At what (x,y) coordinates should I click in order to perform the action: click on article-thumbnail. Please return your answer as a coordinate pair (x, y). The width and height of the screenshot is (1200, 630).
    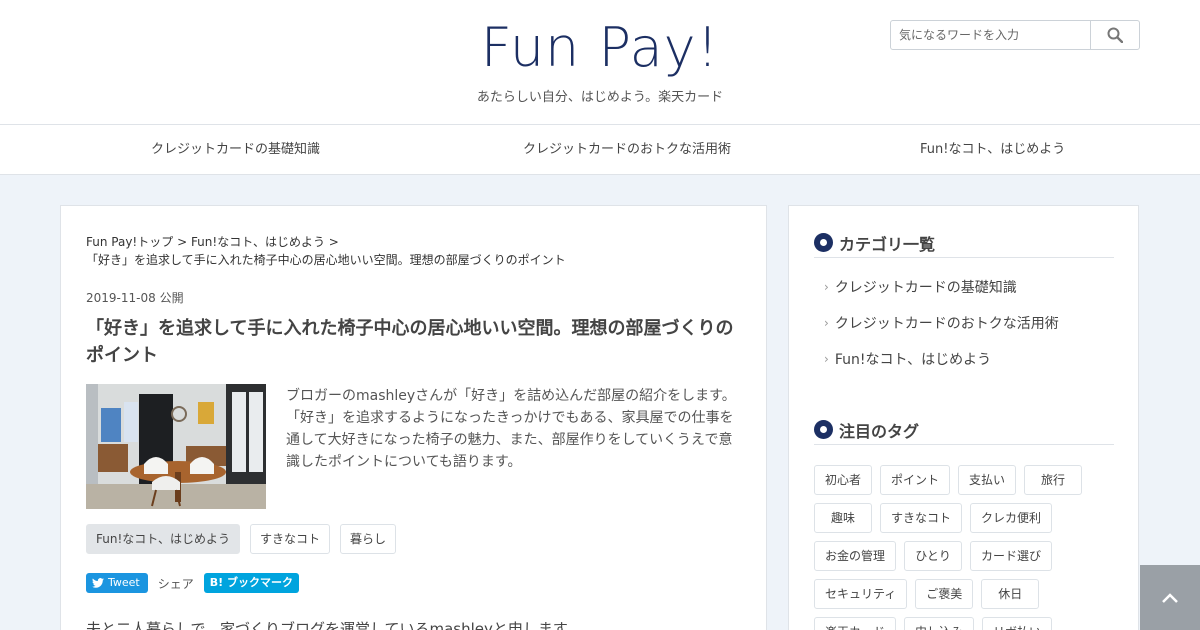
    Looking at the image, I should click on (176, 446).